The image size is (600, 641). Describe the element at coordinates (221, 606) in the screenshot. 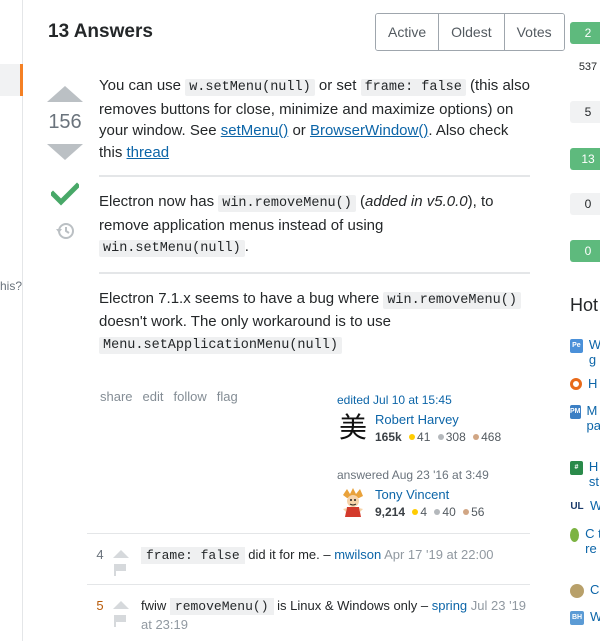

I see `inline-code: removeMenu()` at that location.